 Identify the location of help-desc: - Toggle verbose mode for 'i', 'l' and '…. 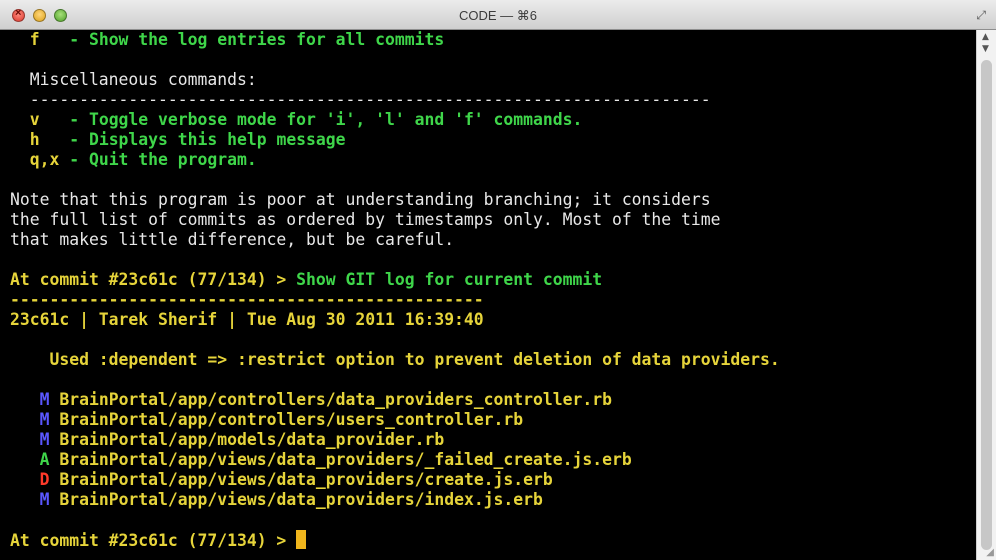
(326, 119).